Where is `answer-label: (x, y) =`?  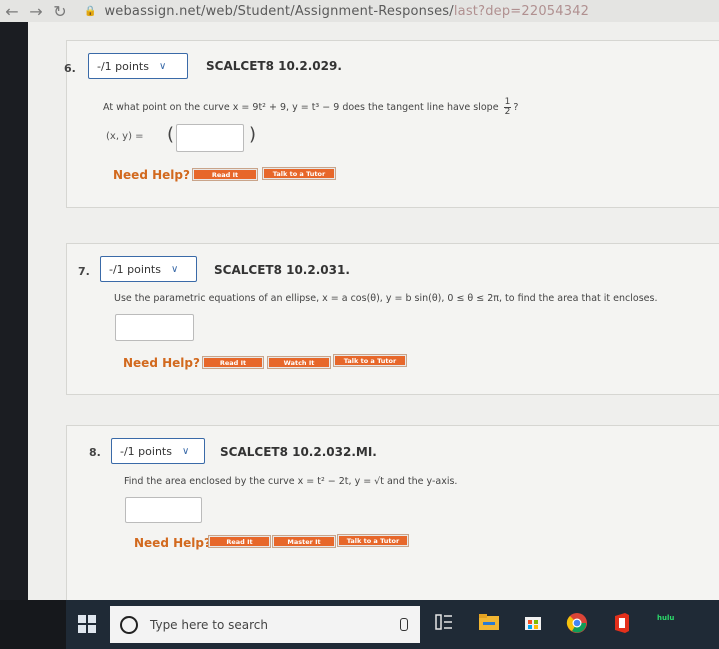
answer-label: (x, y) = is located at coordinates (125, 136).